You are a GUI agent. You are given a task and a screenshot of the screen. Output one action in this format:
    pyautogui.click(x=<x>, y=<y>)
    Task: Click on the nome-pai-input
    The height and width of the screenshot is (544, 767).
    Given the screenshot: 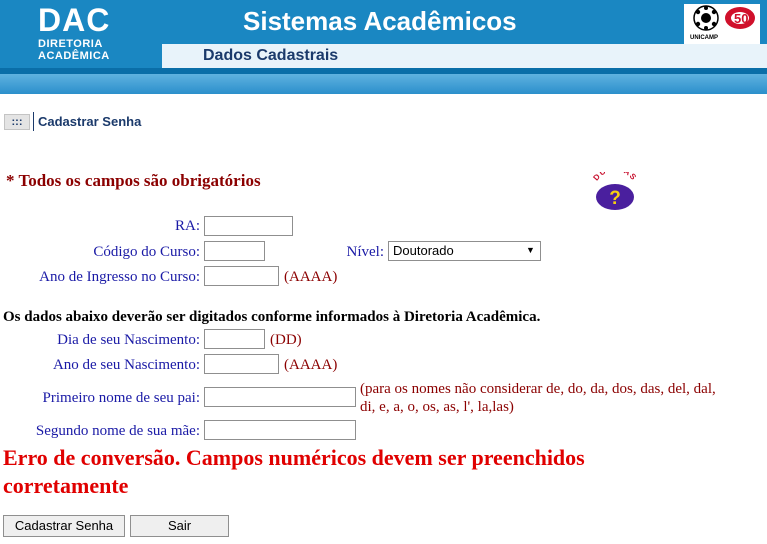 What is the action you would take?
    pyautogui.click(x=280, y=397)
    